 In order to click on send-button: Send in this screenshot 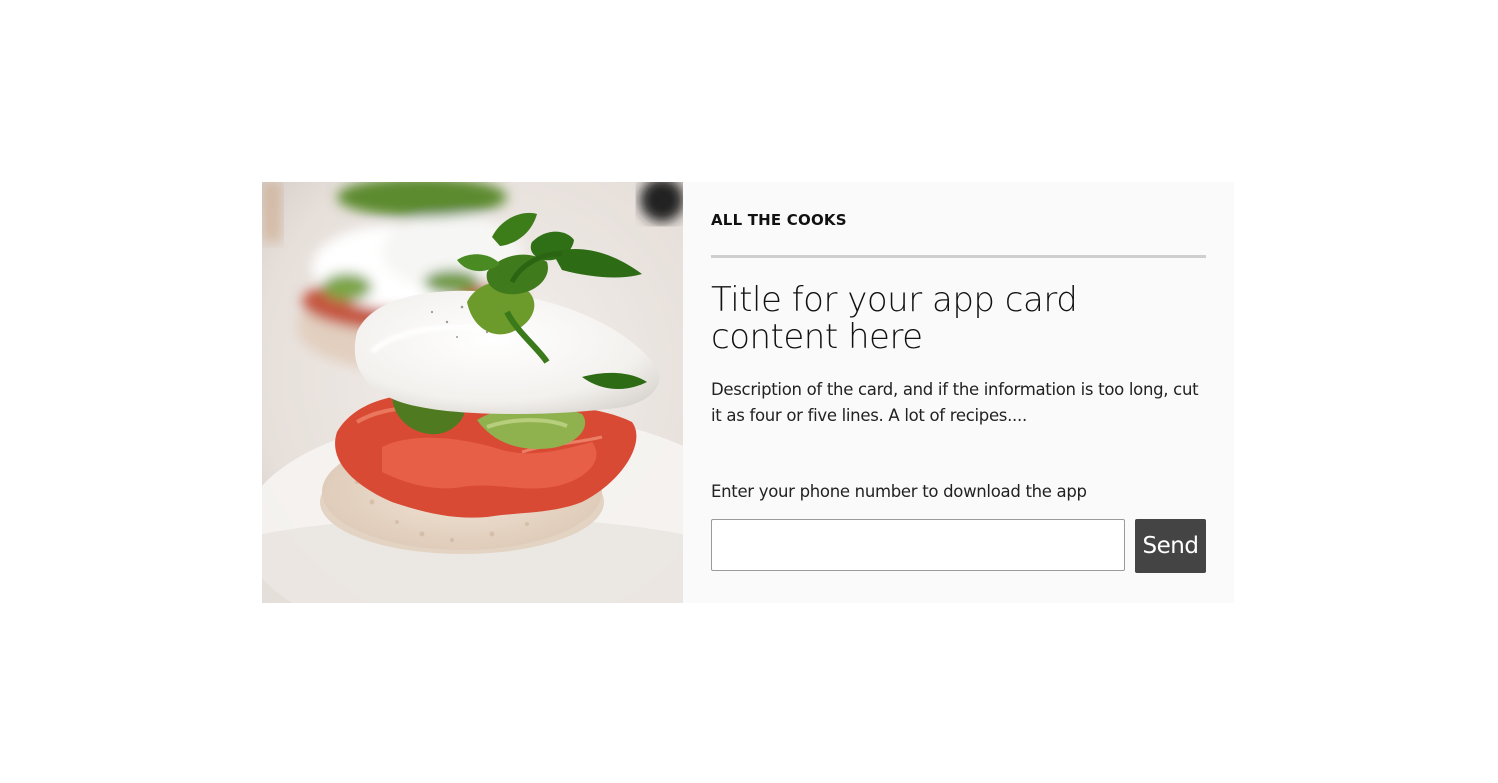, I will do `click(1170, 546)`.